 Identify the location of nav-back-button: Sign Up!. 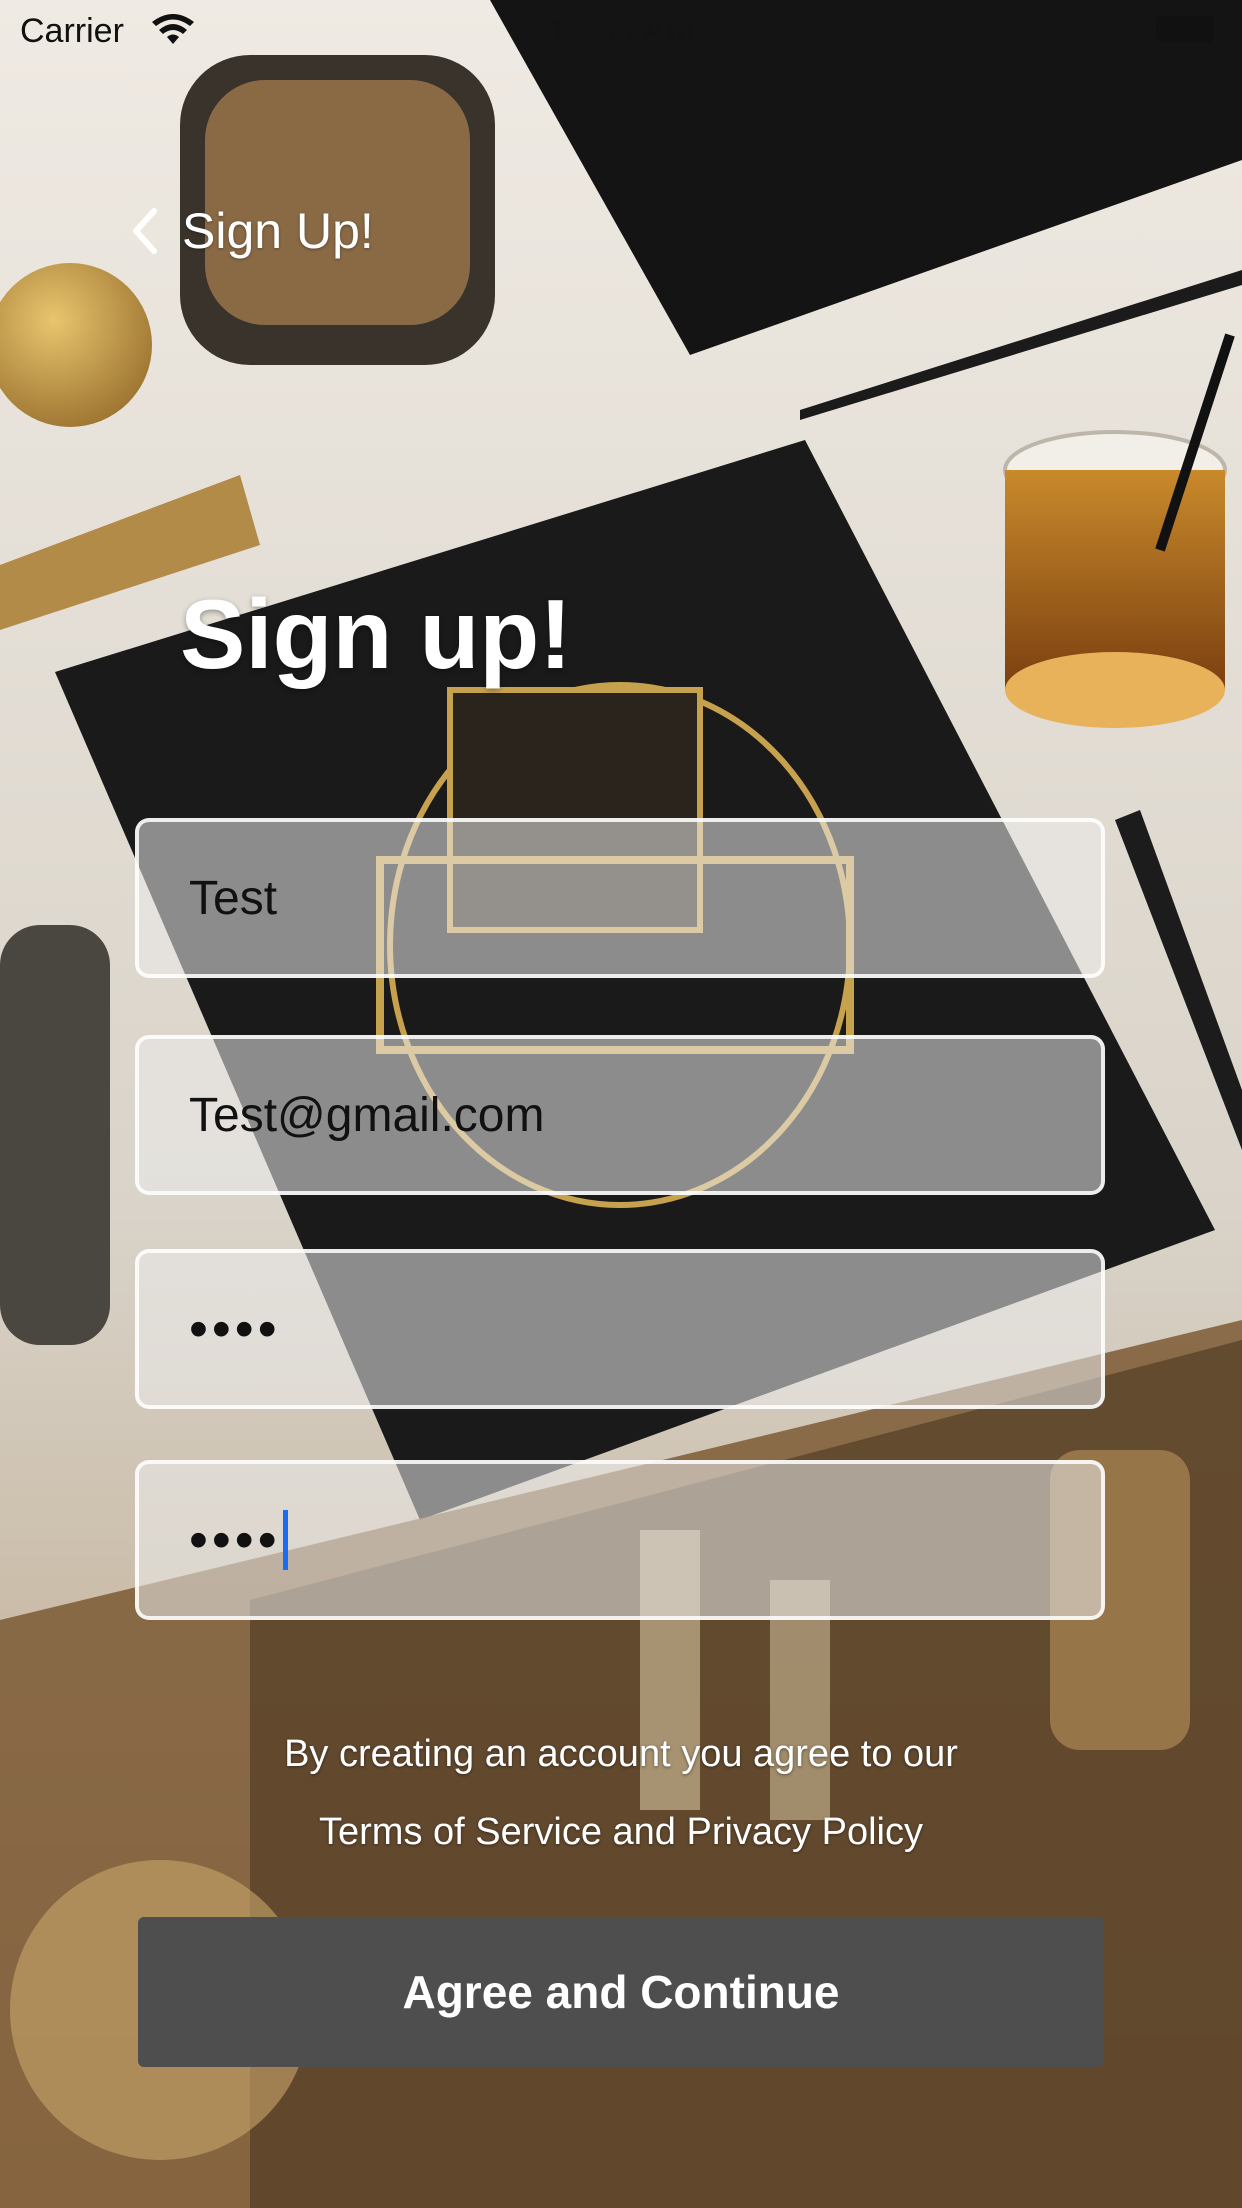
(252, 231).